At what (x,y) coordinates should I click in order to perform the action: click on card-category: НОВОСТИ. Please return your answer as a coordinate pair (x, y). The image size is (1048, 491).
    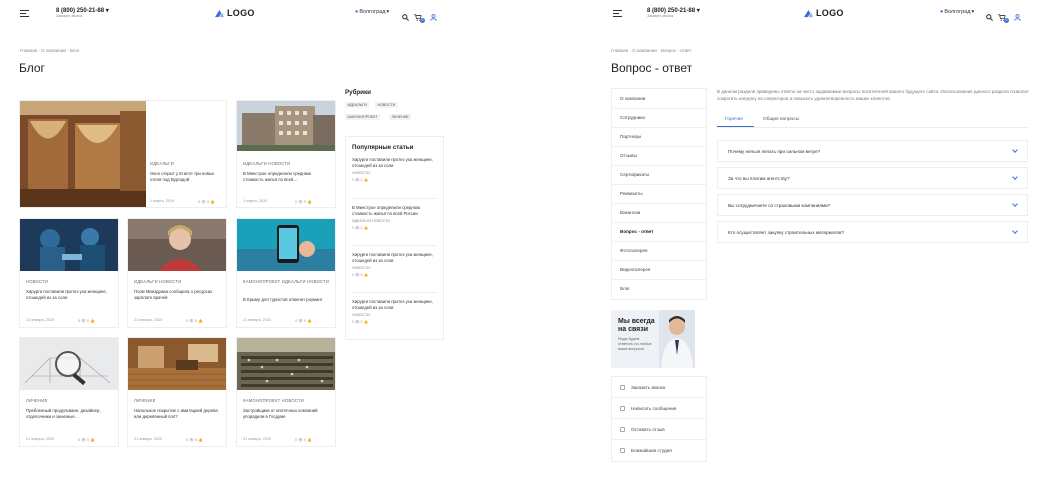
    Looking at the image, I should click on (37, 281).